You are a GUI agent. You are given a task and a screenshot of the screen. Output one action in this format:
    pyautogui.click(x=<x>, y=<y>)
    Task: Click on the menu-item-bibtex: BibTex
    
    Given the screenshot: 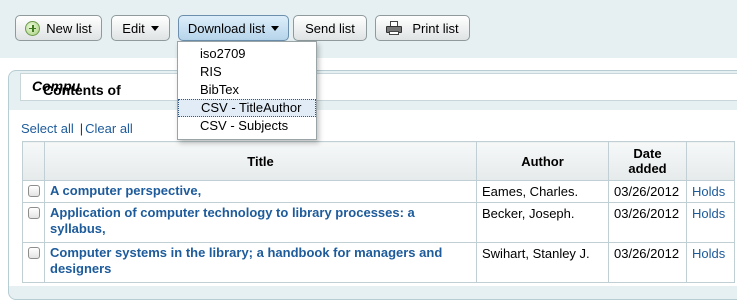 What is the action you would take?
    pyautogui.click(x=247, y=90)
    